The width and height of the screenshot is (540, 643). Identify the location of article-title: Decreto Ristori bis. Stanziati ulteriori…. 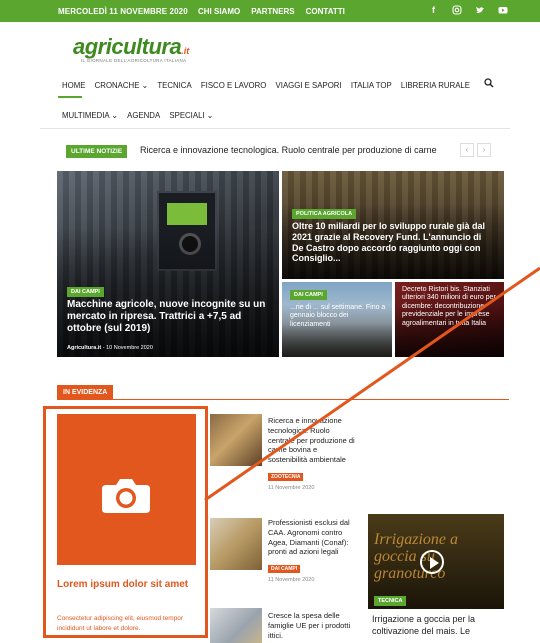
(451, 307).